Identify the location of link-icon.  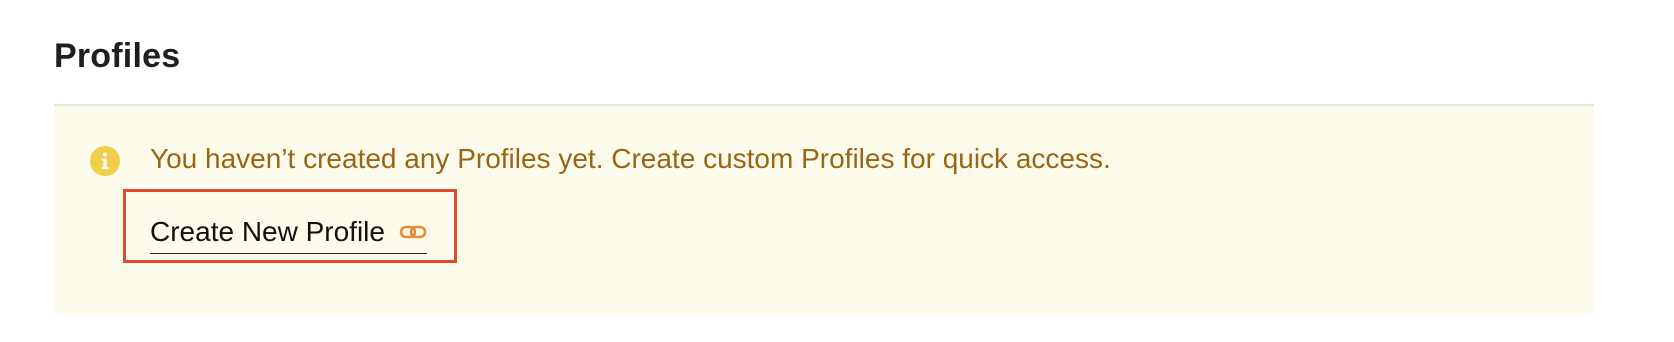
(413, 232).